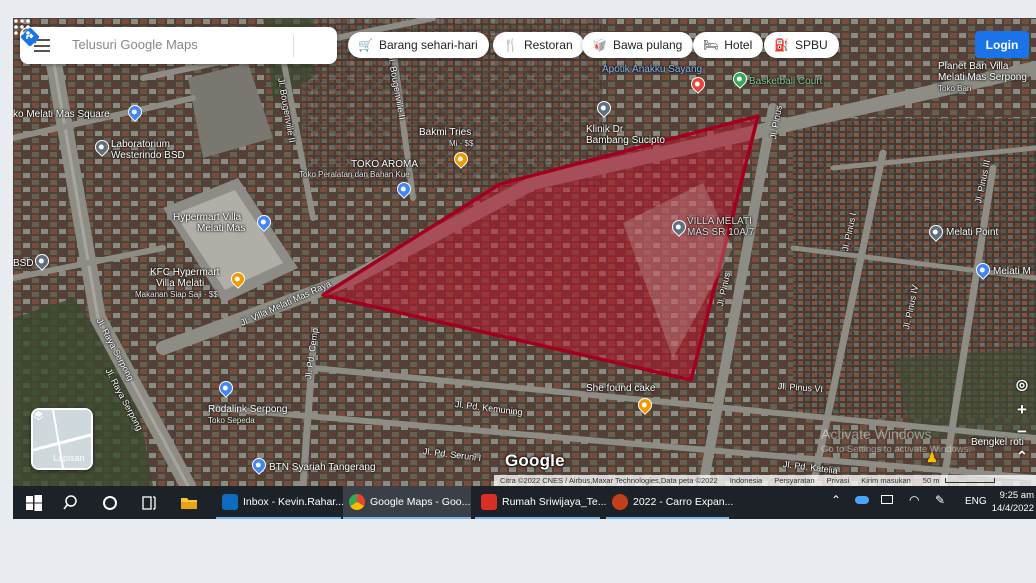 The width and height of the screenshot is (1036, 583). I want to click on place-kfc-2: Villa Melati, so click(180, 283).